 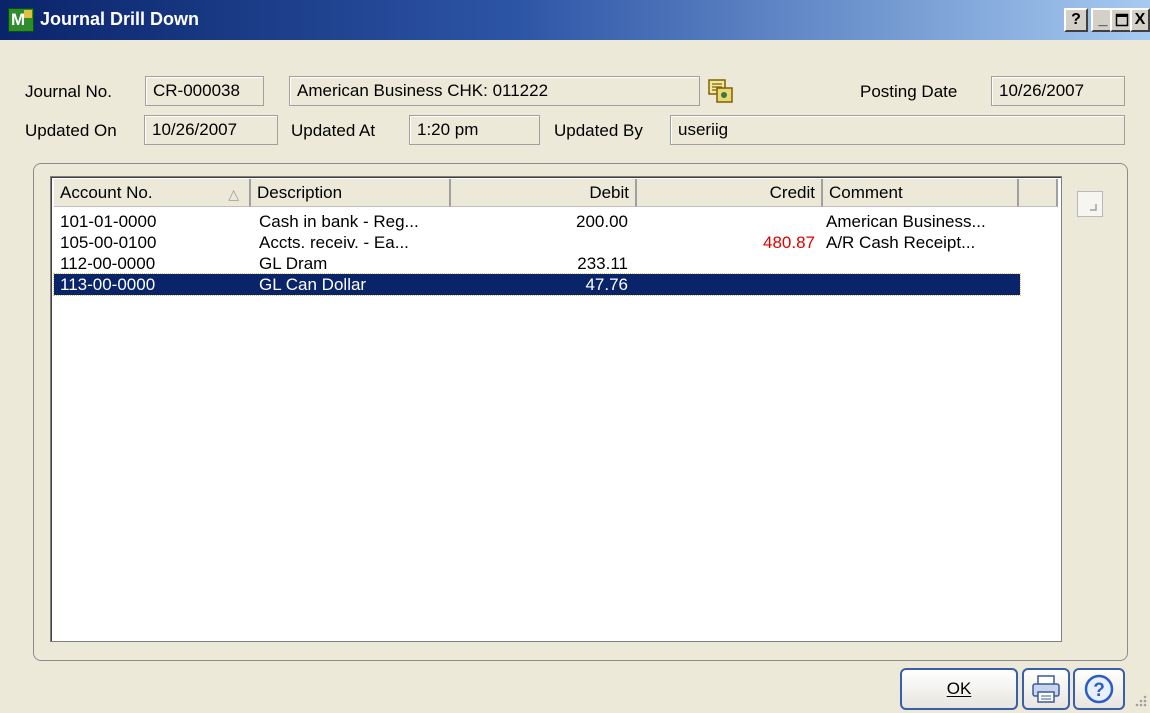 I want to click on cell-debit: 233.11, so click(x=602, y=263).